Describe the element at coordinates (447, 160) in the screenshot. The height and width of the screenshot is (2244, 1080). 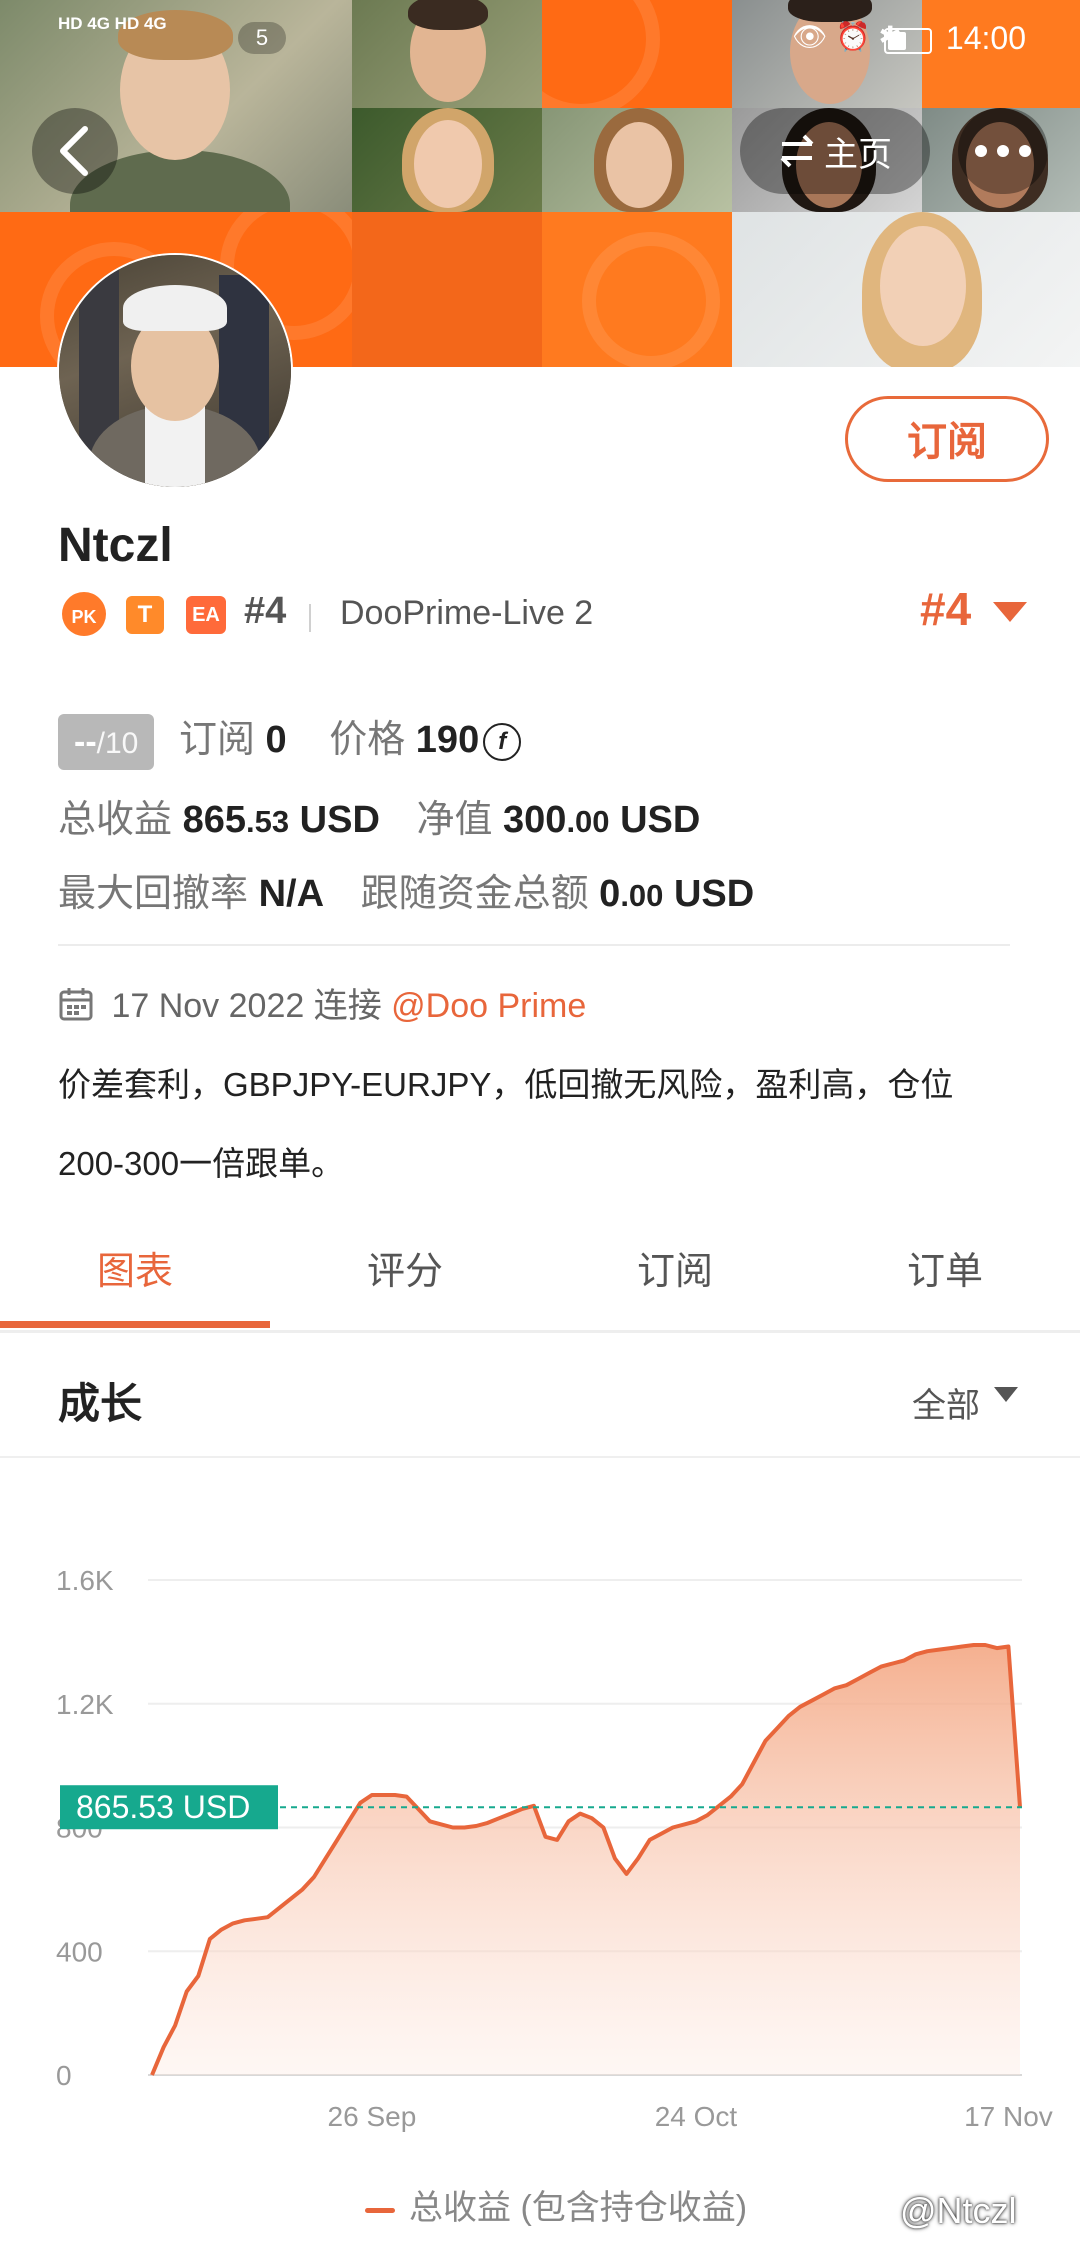
I see `banner-photo-woman` at that location.